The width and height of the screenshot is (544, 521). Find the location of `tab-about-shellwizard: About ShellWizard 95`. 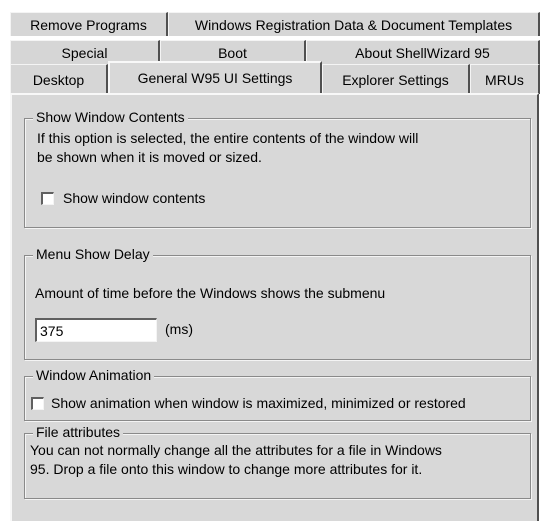

tab-about-shellwizard: About ShellWizard 95 is located at coordinates (423, 52).